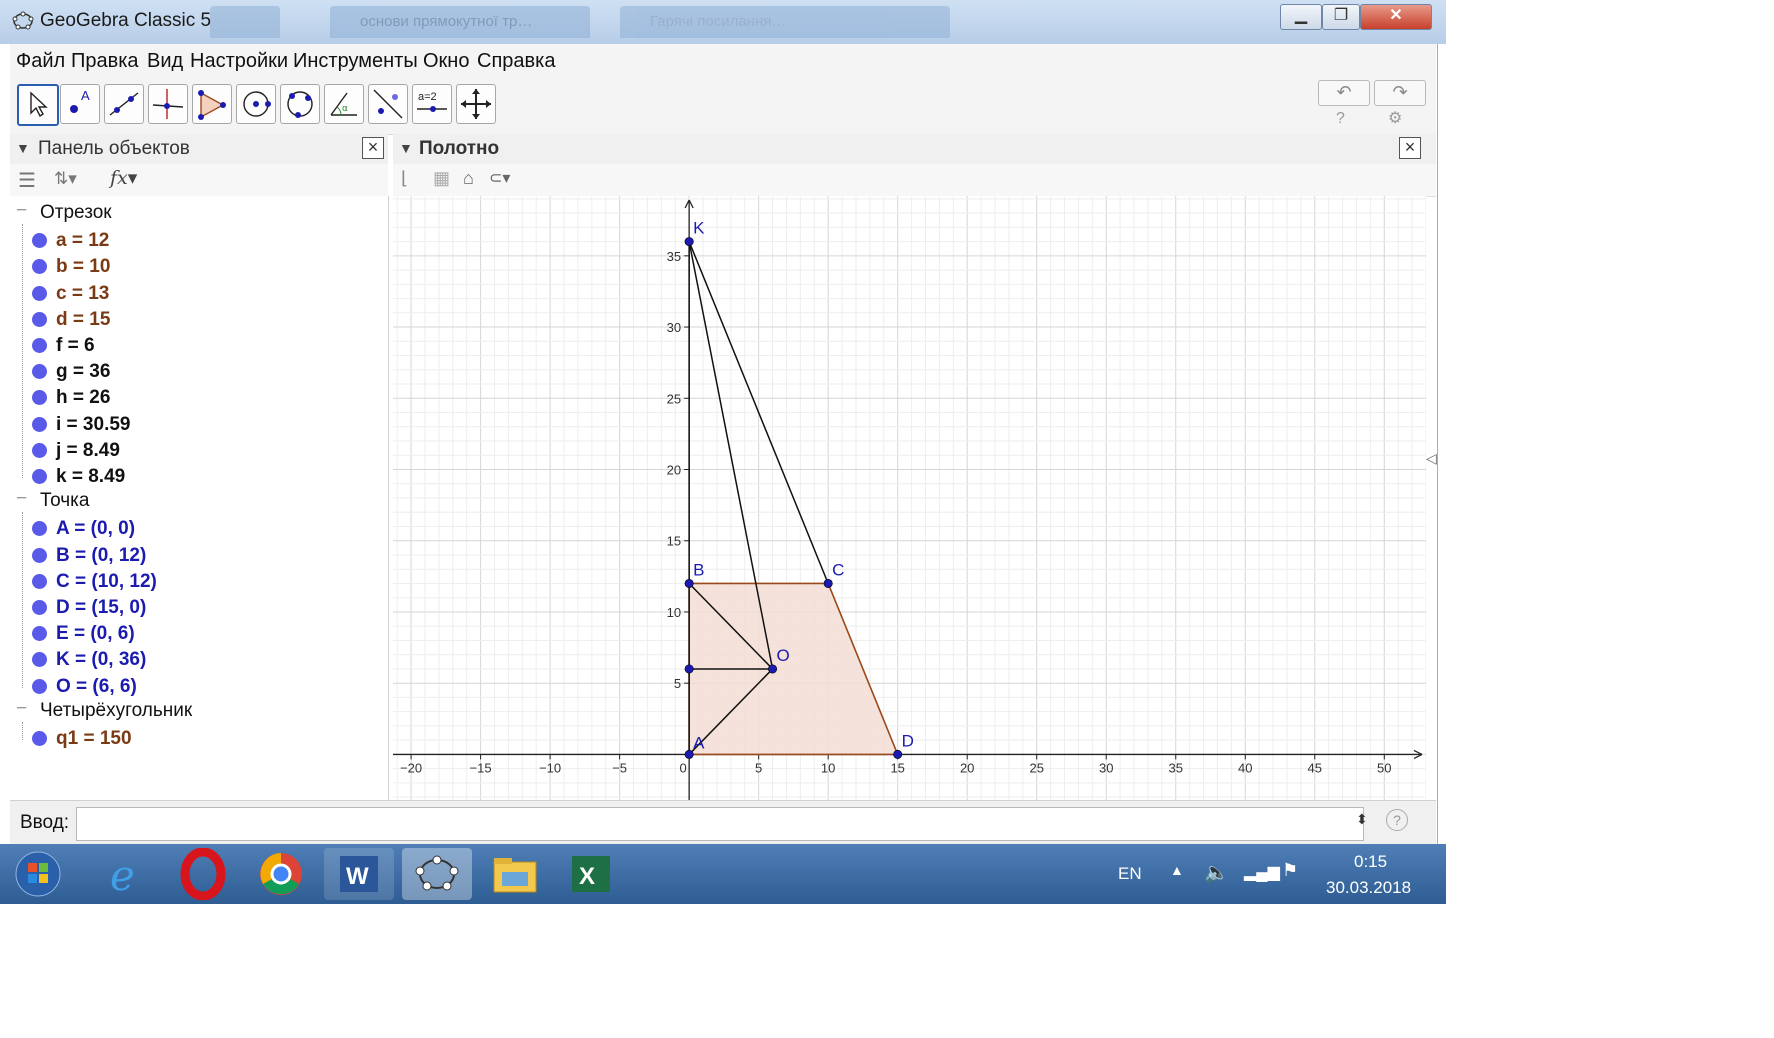 The image size is (1774, 1038). What do you see at coordinates (898, 754) in the screenshot?
I see `point-D` at bounding box center [898, 754].